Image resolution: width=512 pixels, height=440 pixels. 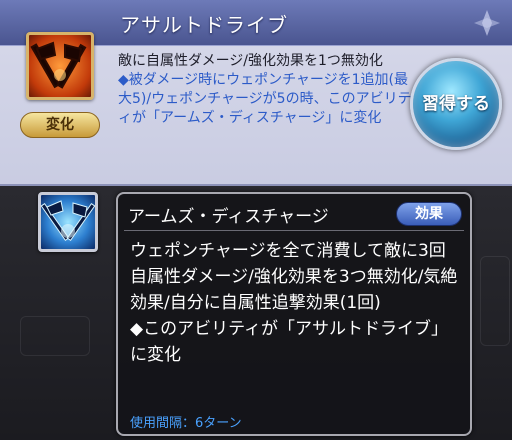 What do you see at coordinates (60, 125) in the screenshot?
I see `change-badge: 変化` at bounding box center [60, 125].